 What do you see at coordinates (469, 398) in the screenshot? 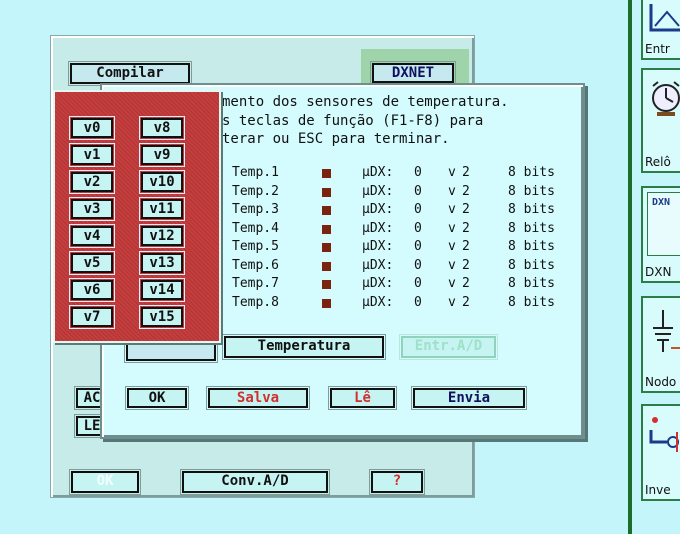
I see `send-button: Envia` at bounding box center [469, 398].